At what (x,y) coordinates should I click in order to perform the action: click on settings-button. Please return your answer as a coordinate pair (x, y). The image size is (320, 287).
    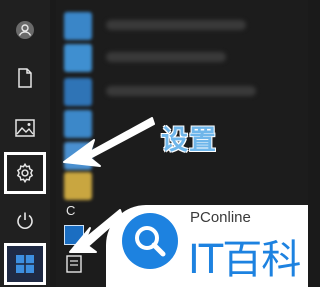
    Looking at the image, I should click on (25, 173).